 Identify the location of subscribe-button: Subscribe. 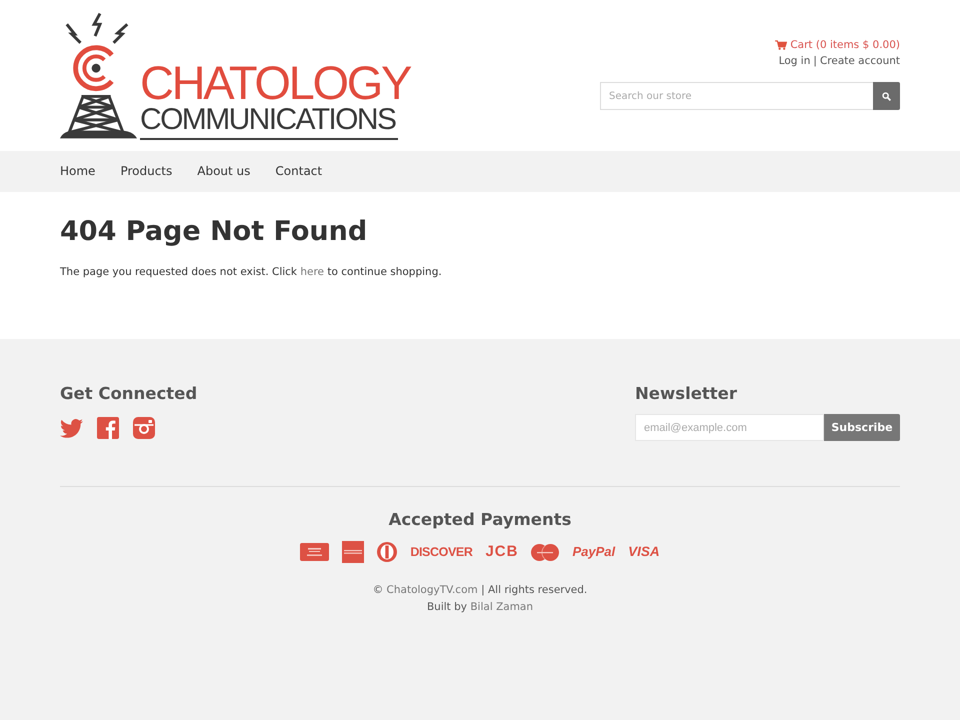
(862, 427).